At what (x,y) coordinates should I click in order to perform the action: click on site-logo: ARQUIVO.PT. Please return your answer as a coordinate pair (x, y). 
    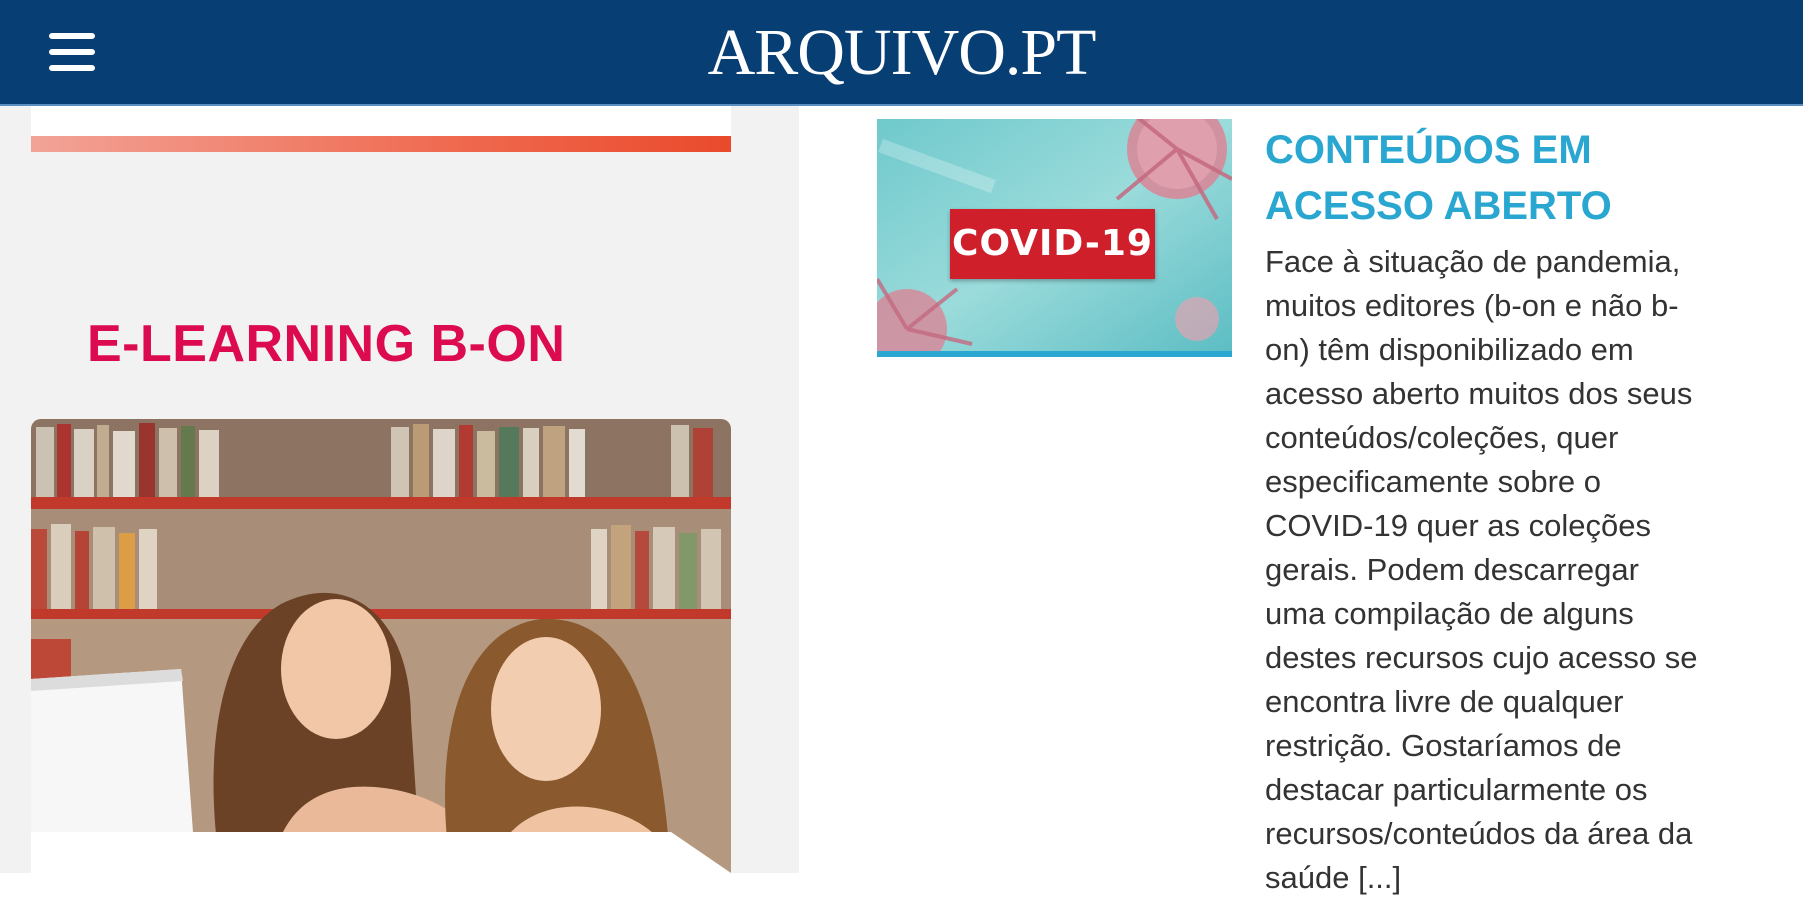
    Looking at the image, I should click on (901, 53).